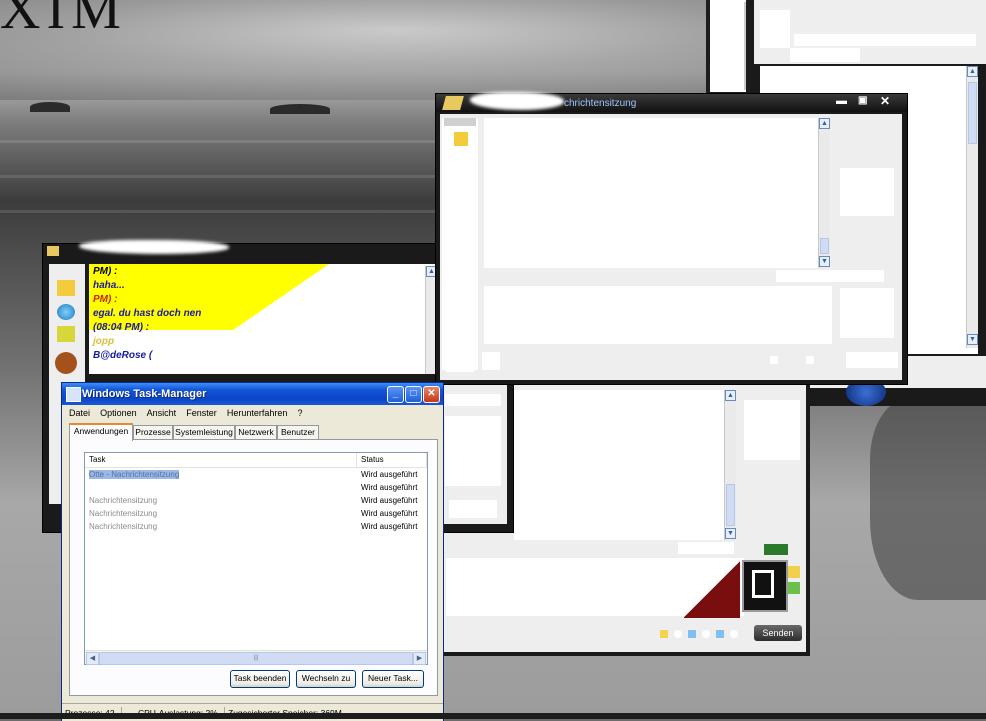  What do you see at coordinates (209, 297) in the screenshot?
I see `highlight-region` at bounding box center [209, 297].